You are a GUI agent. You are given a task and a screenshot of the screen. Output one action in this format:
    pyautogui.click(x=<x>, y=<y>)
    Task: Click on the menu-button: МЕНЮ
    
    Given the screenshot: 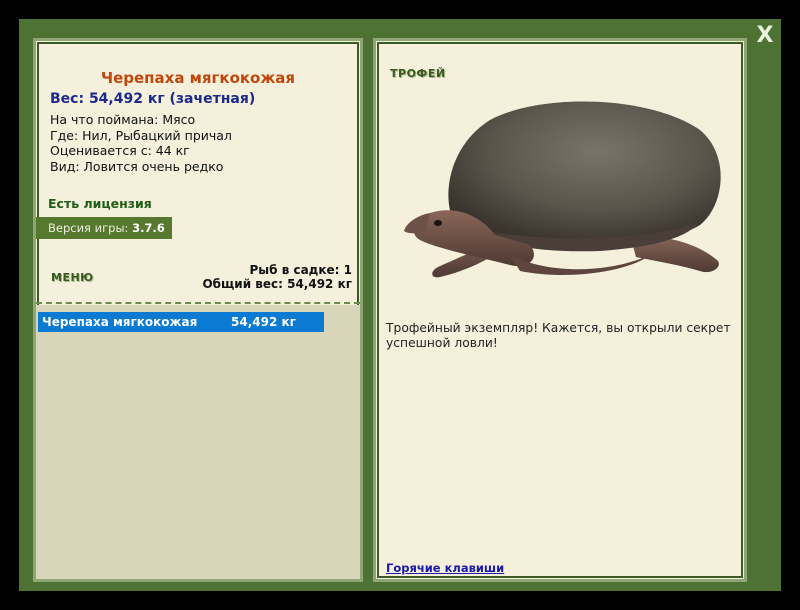 What is the action you would take?
    pyautogui.click(x=72, y=277)
    